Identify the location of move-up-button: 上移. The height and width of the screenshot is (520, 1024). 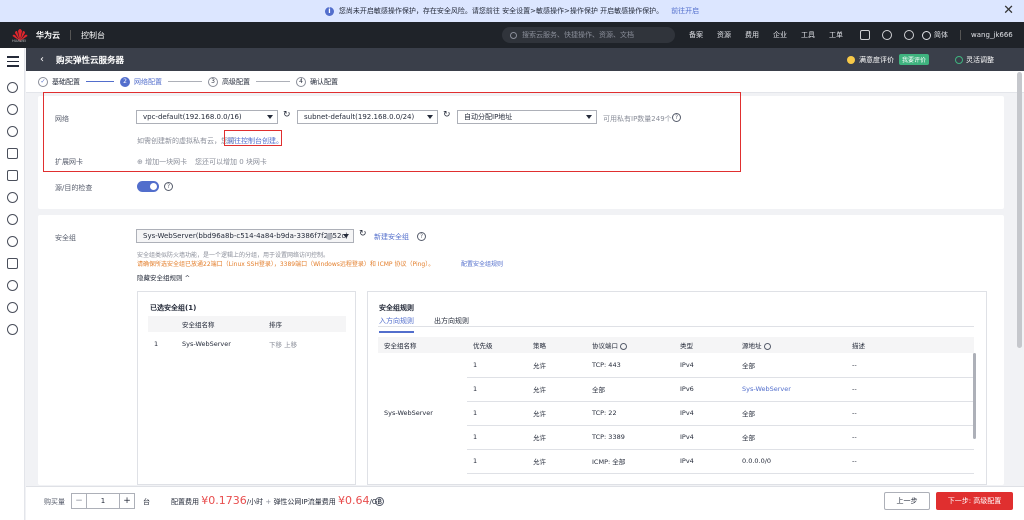
(290, 345).